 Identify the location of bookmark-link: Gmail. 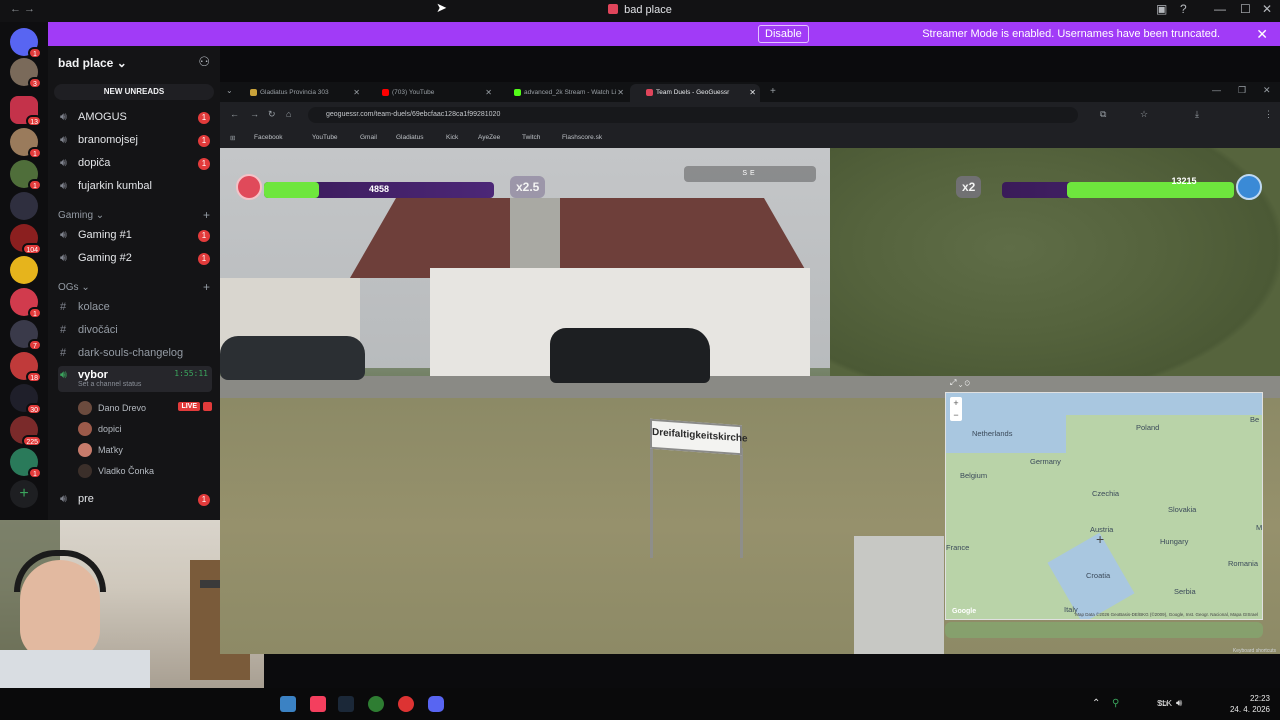
(368, 137).